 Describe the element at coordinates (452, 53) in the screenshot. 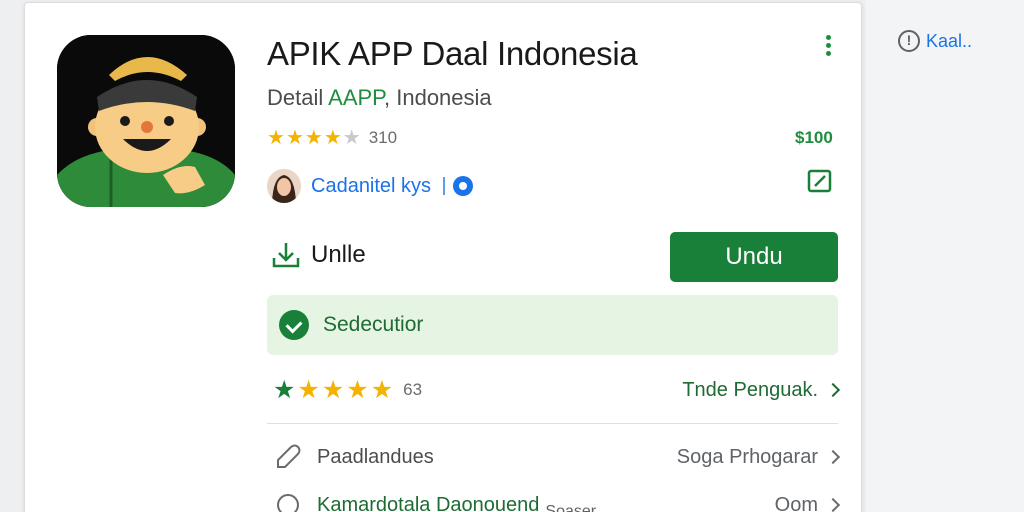

I see `app-title: APIK APP Daal Indonesia` at that location.